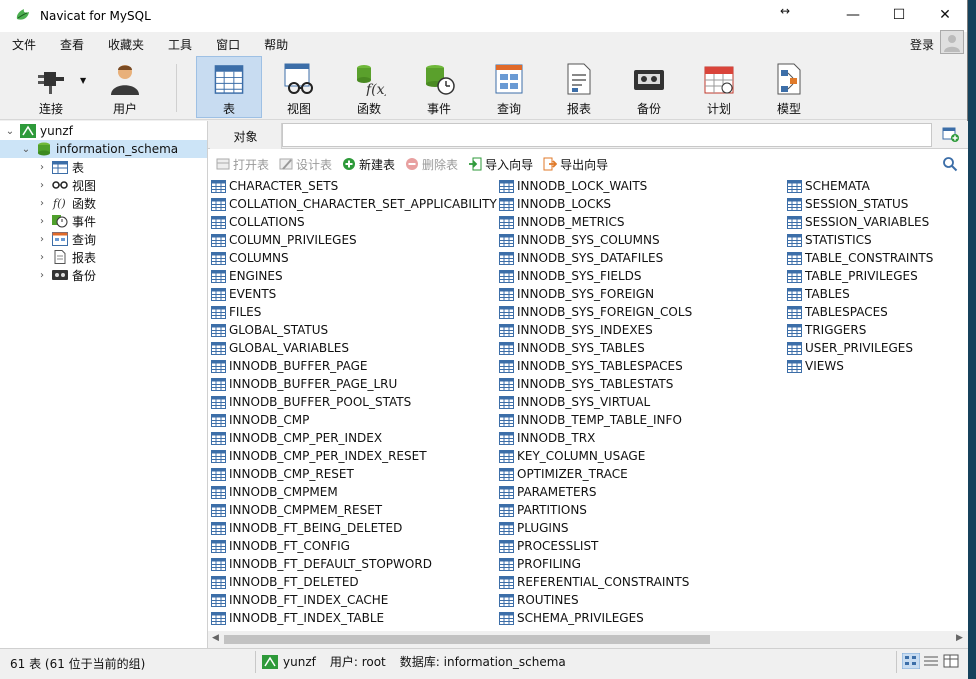  Describe the element at coordinates (595, 222) in the screenshot. I see `table-list-item: INNODB_METRICS` at that location.